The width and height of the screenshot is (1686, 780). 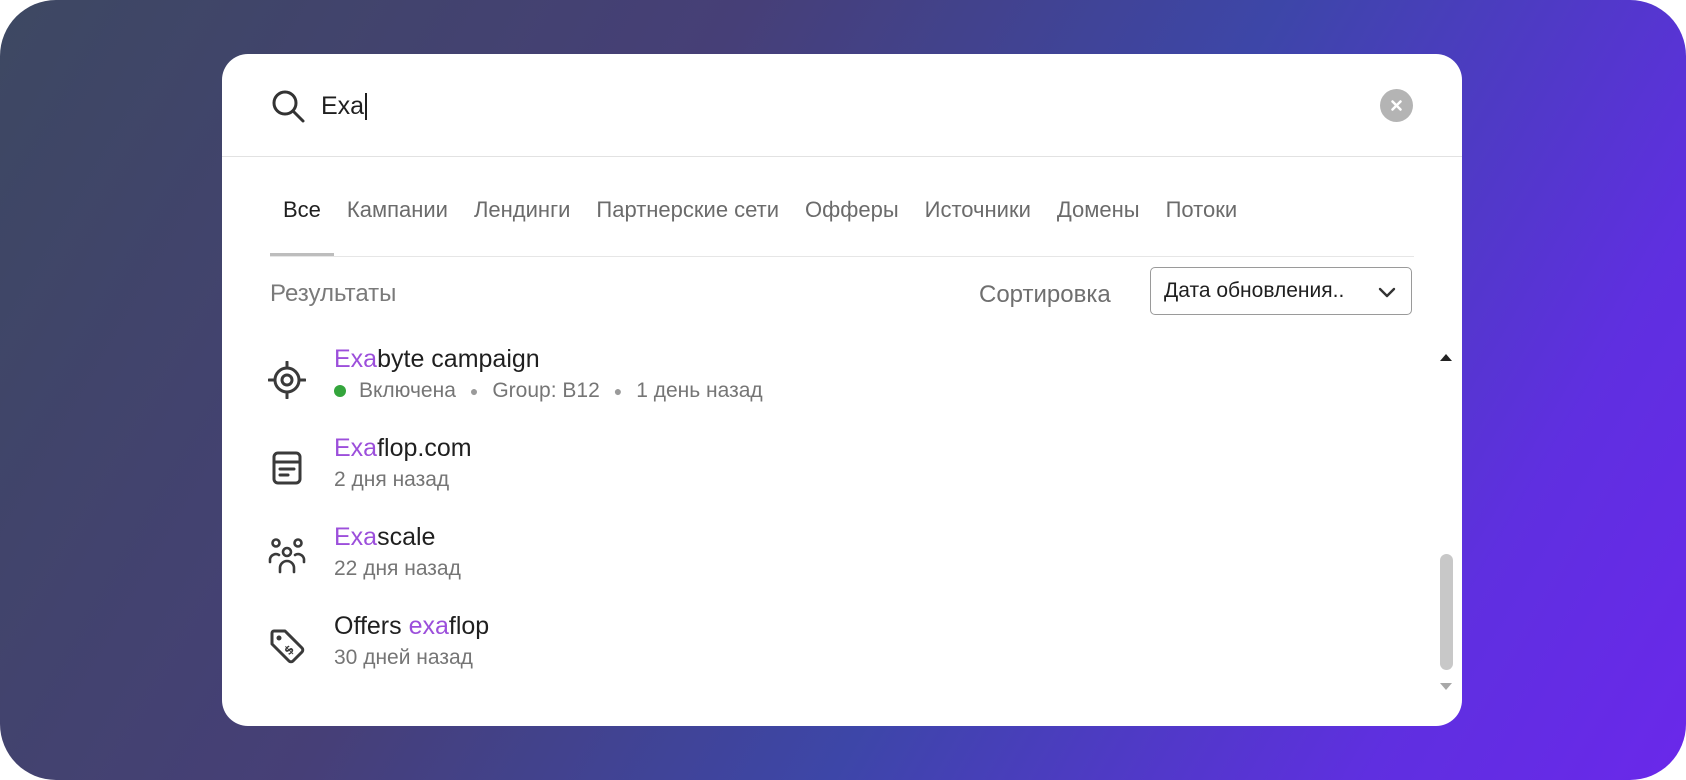 I want to click on chevron-down-icon, so click(x=1387, y=292).